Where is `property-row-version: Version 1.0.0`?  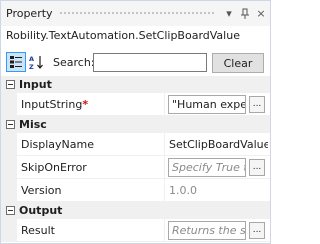
property-row-version: Version 1.0.0 is located at coordinates (135, 190).